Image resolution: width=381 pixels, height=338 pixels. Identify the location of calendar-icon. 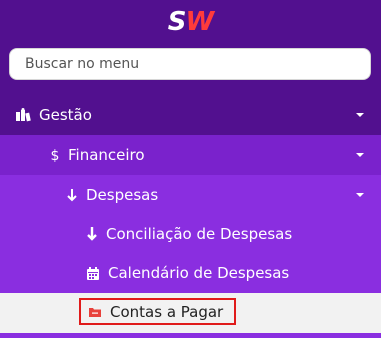
(93, 273).